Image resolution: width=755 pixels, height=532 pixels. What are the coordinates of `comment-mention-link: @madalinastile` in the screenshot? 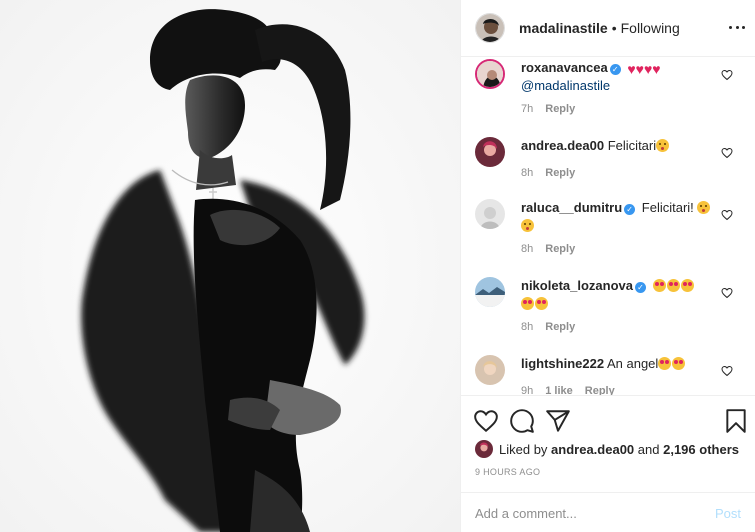 It's located at (565, 85).